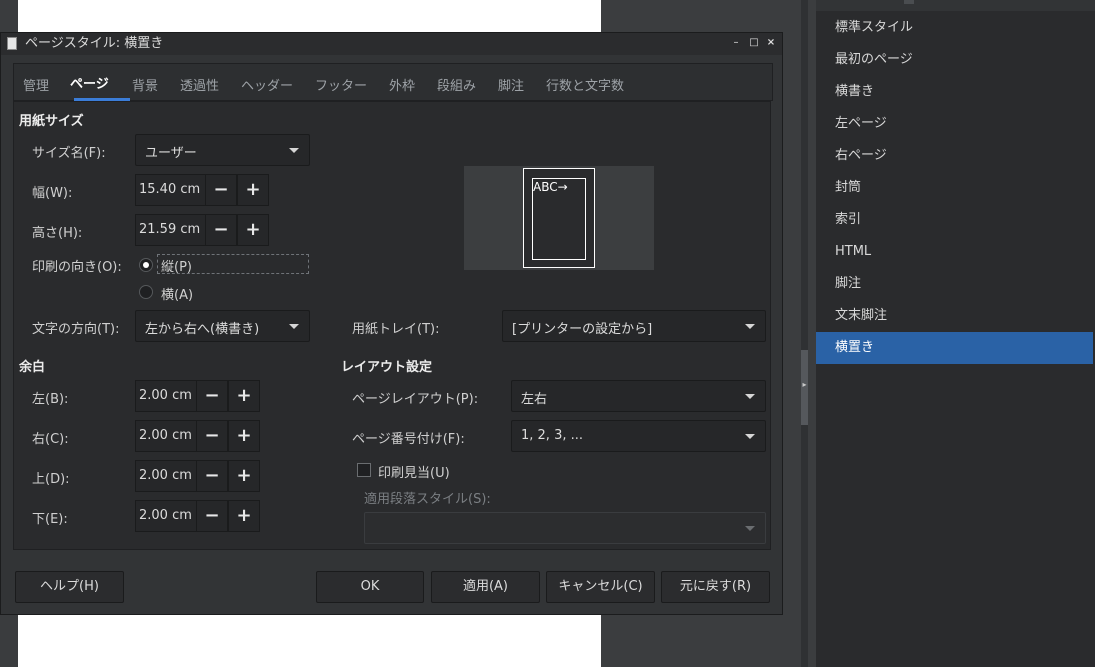 This screenshot has width=1095, height=667. What do you see at coordinates (408, 439) in the screenshot?
I see `page-numbering-label: ページ番号付け(F):` at bounding box center [408, 439].